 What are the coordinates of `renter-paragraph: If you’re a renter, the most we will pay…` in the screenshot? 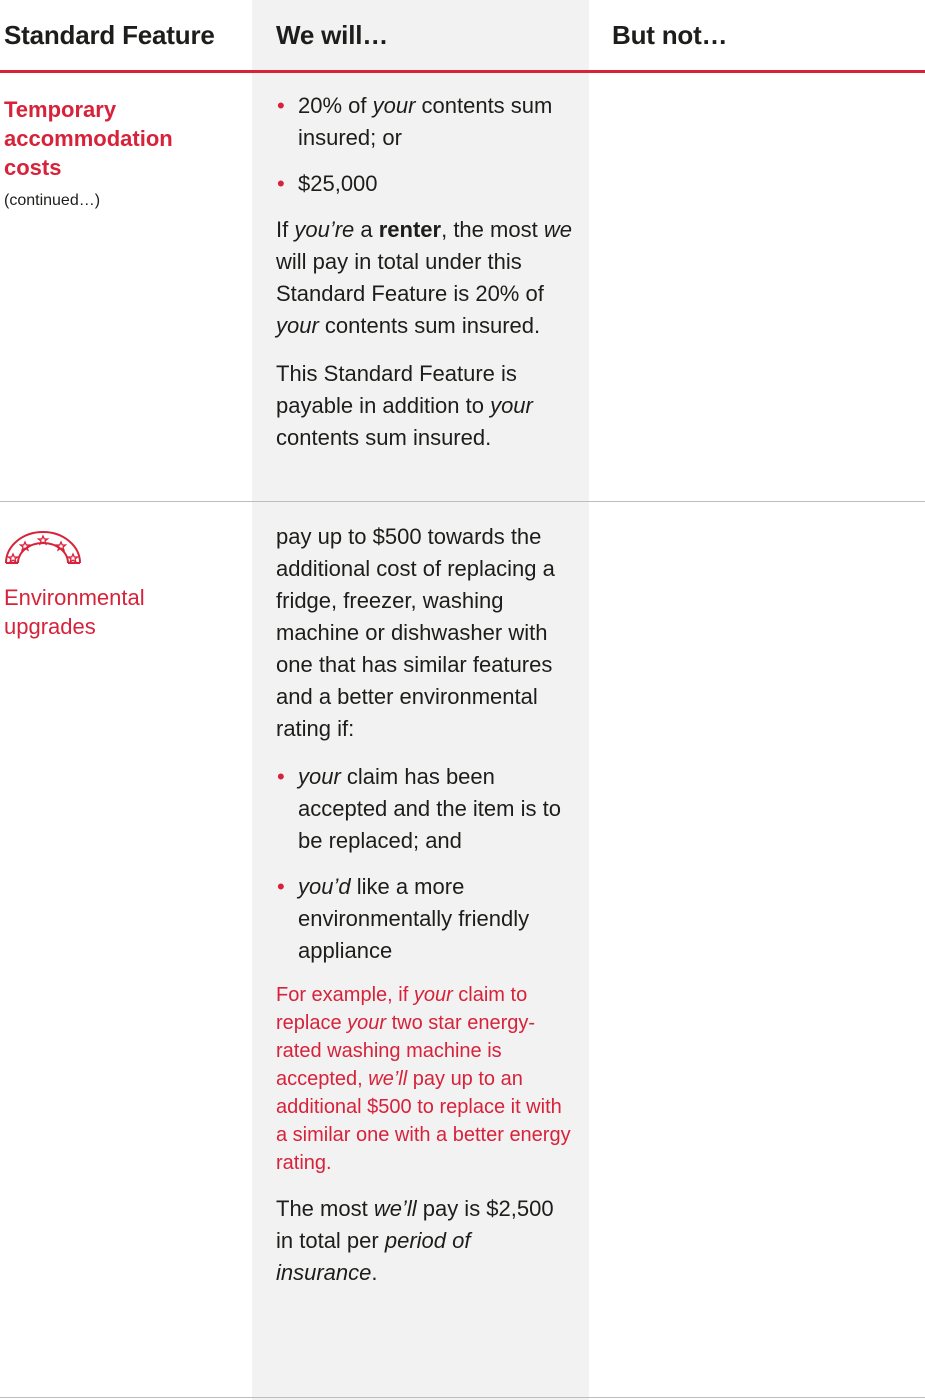 It's located at (424, 277).